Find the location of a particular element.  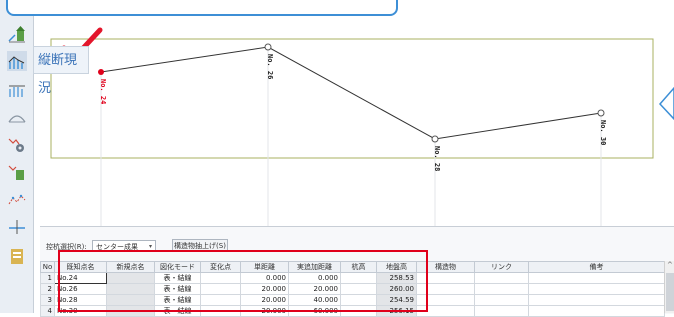

row-number: 1 is located at coordinates (47, 278).